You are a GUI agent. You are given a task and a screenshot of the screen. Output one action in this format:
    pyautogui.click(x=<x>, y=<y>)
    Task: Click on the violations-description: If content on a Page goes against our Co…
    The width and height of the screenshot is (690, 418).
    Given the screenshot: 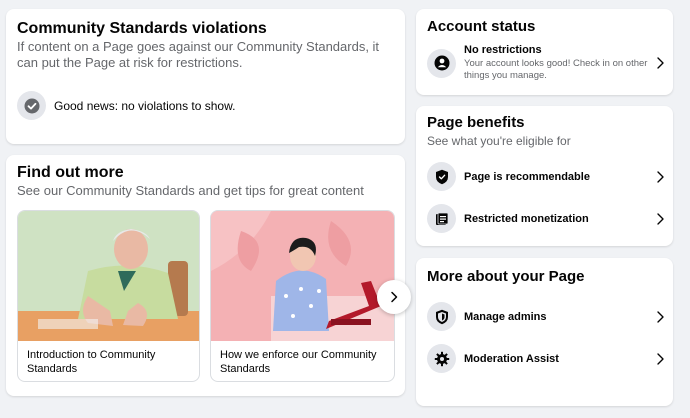 What is the action you would take?
    pyautogui.click(x=198, y=54)
    